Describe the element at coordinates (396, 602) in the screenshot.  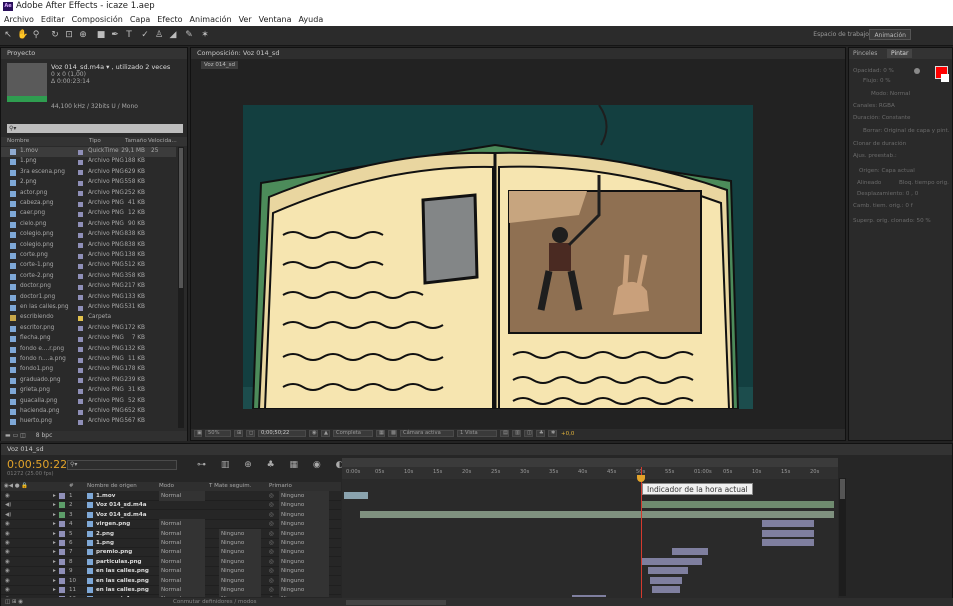
I see `zoom-slider` at that location.